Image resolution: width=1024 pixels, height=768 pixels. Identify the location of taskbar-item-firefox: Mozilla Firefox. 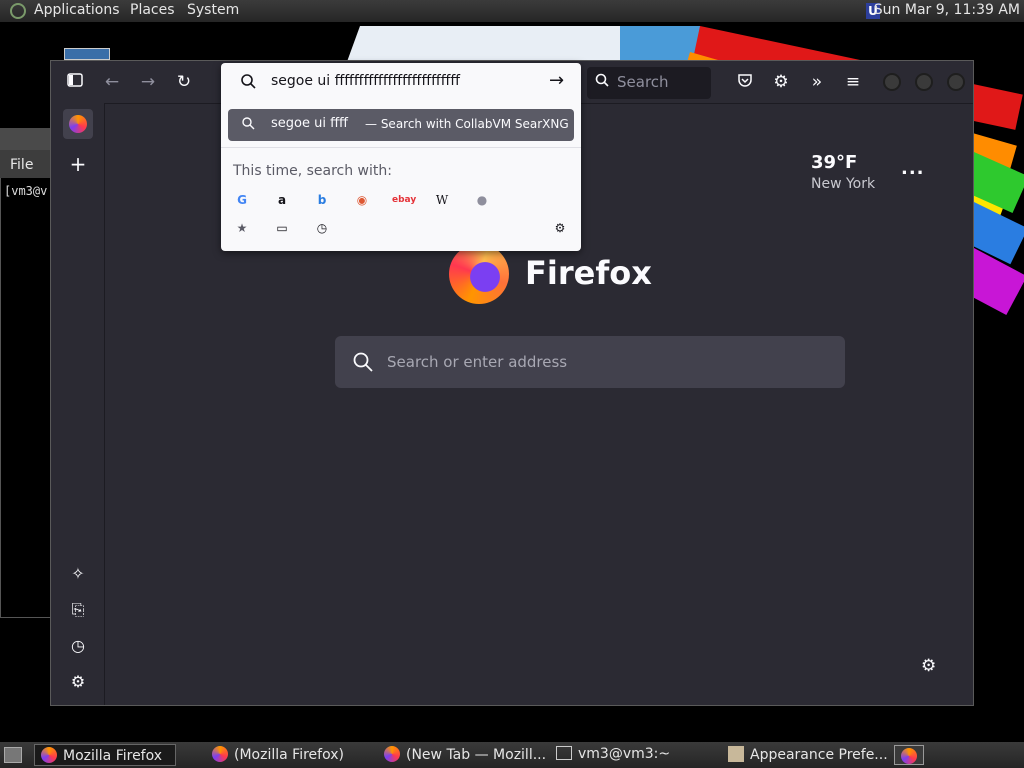
(105, 755).